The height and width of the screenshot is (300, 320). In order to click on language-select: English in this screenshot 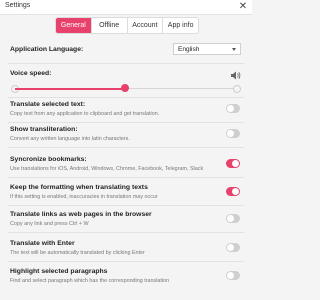, I will do `click(207, 49)`.